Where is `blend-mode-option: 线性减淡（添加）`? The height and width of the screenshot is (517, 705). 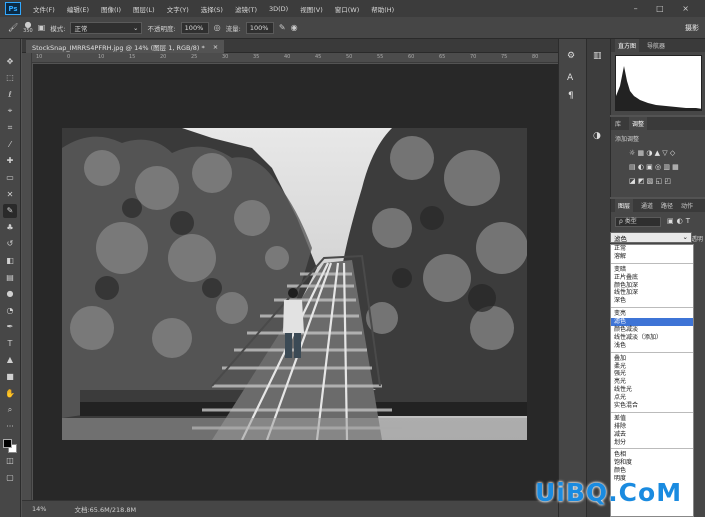
blend-mode-option: 线性减淡（添加） is located at coordinates (652, 338).